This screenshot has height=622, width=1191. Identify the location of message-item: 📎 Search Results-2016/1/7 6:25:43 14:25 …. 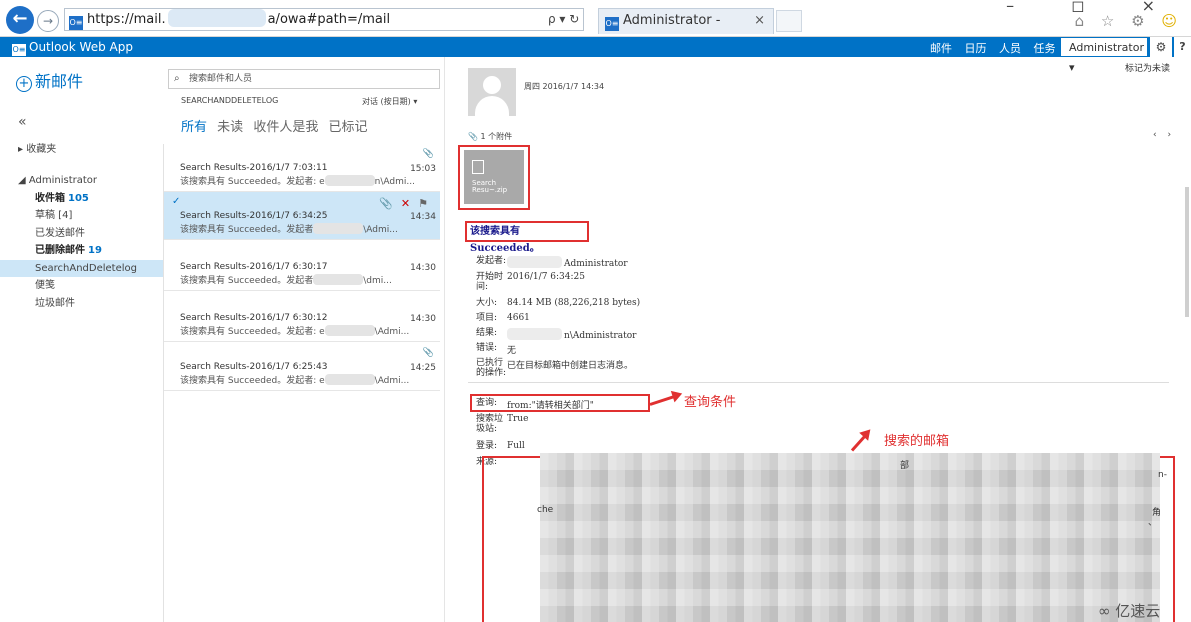
(302, 367).